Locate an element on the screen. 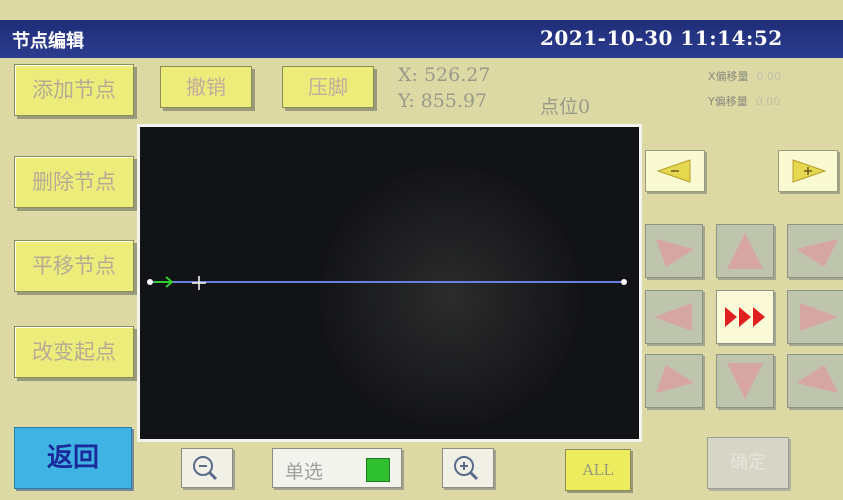 The width and height of the screenshot is (843, 500). zoom-in-button is located at coordinates (468, 468).